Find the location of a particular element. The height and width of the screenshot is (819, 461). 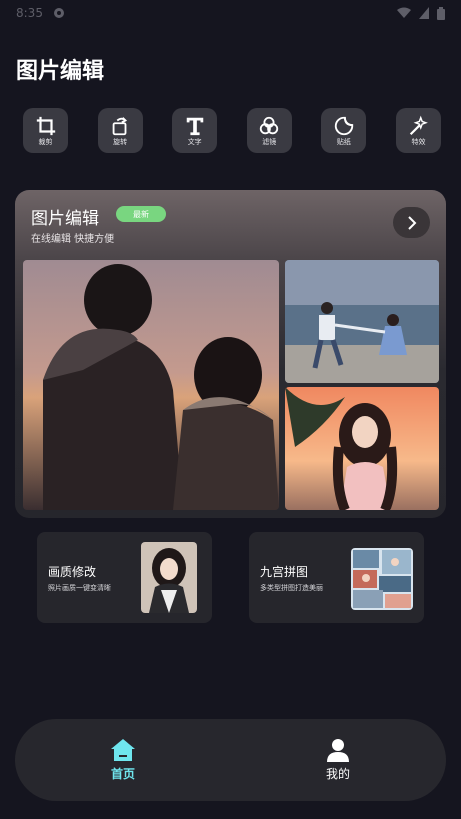

bottom-tab-bar: 首页 我的 is located at coordinates (230, 760).